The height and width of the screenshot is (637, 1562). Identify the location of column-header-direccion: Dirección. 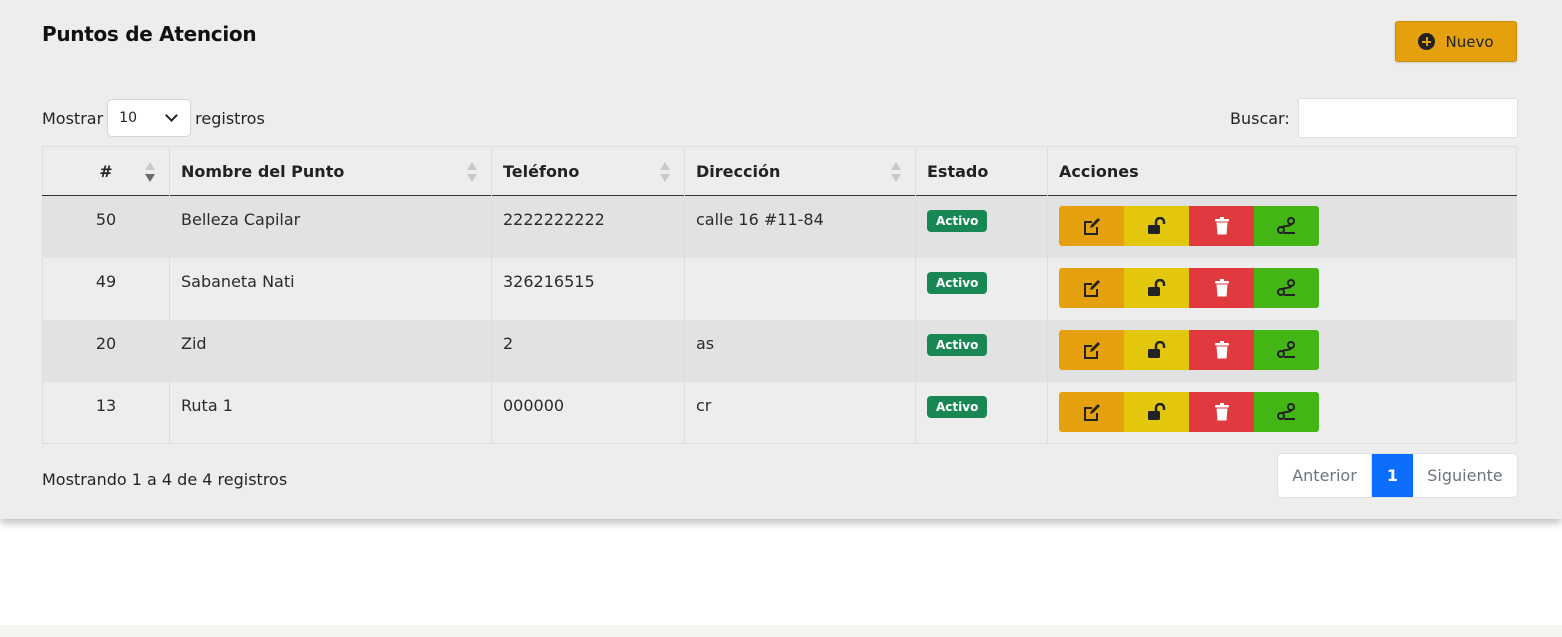
(800, 171).